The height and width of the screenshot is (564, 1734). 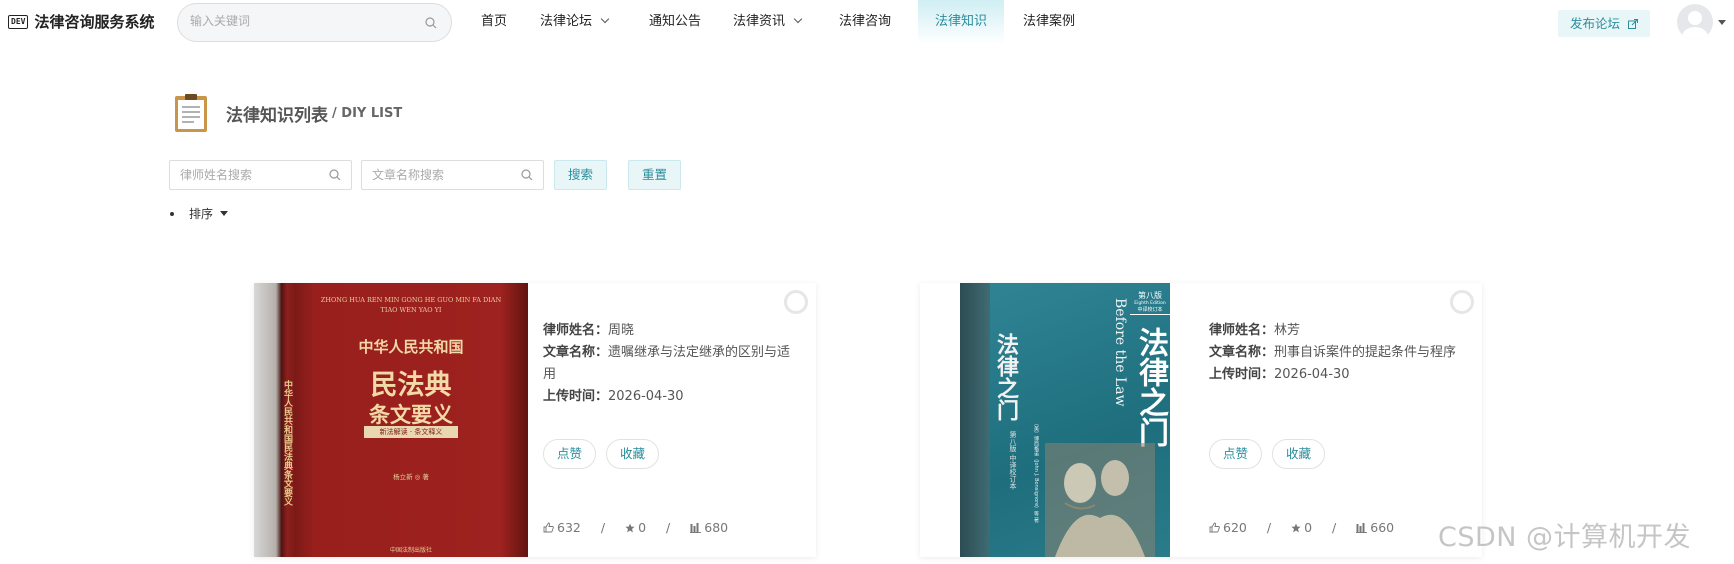 What do you see at coordinates (1362, 527) in the screenshot?
I see `views-icon` at bounding box center [1362, 527].